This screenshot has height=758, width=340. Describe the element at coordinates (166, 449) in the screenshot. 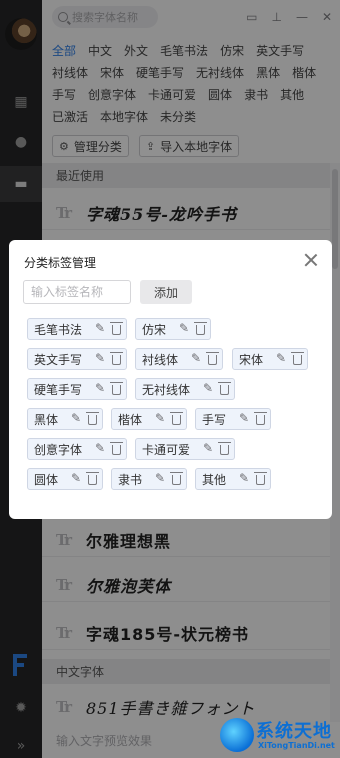

I see `tag-label: 卡通可爱` at that location.